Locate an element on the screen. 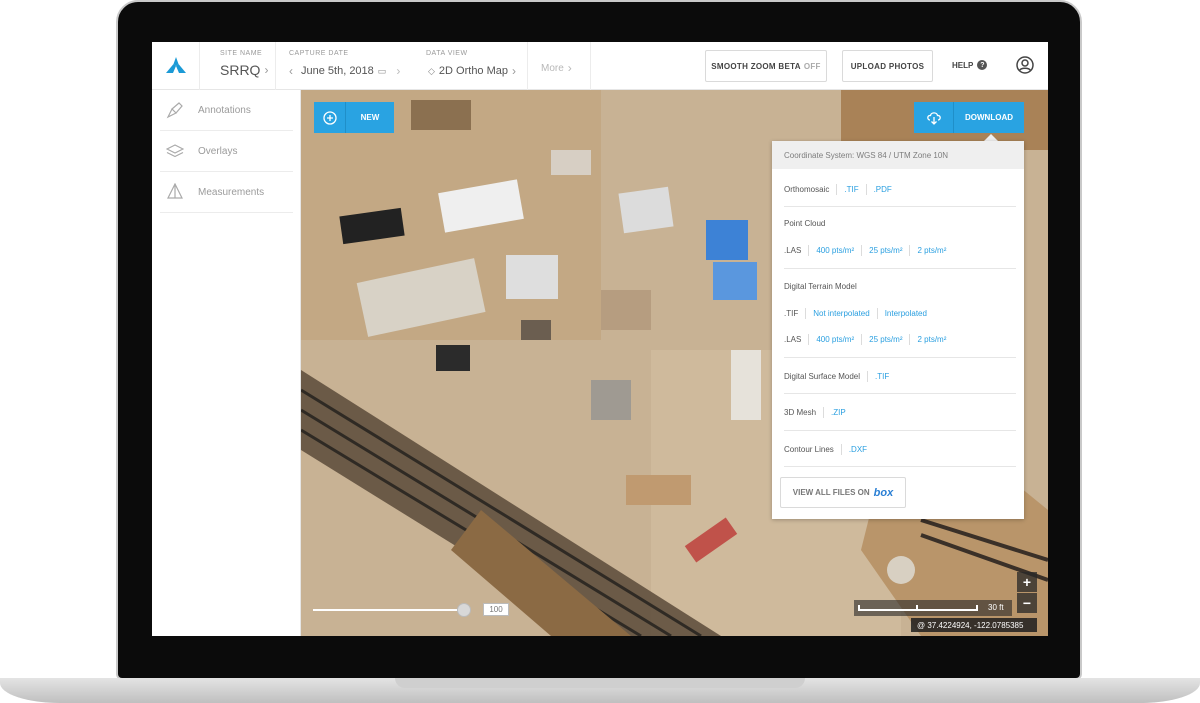  download-link-las-25: 25 pts/m² is located at coordinates (885, 250).